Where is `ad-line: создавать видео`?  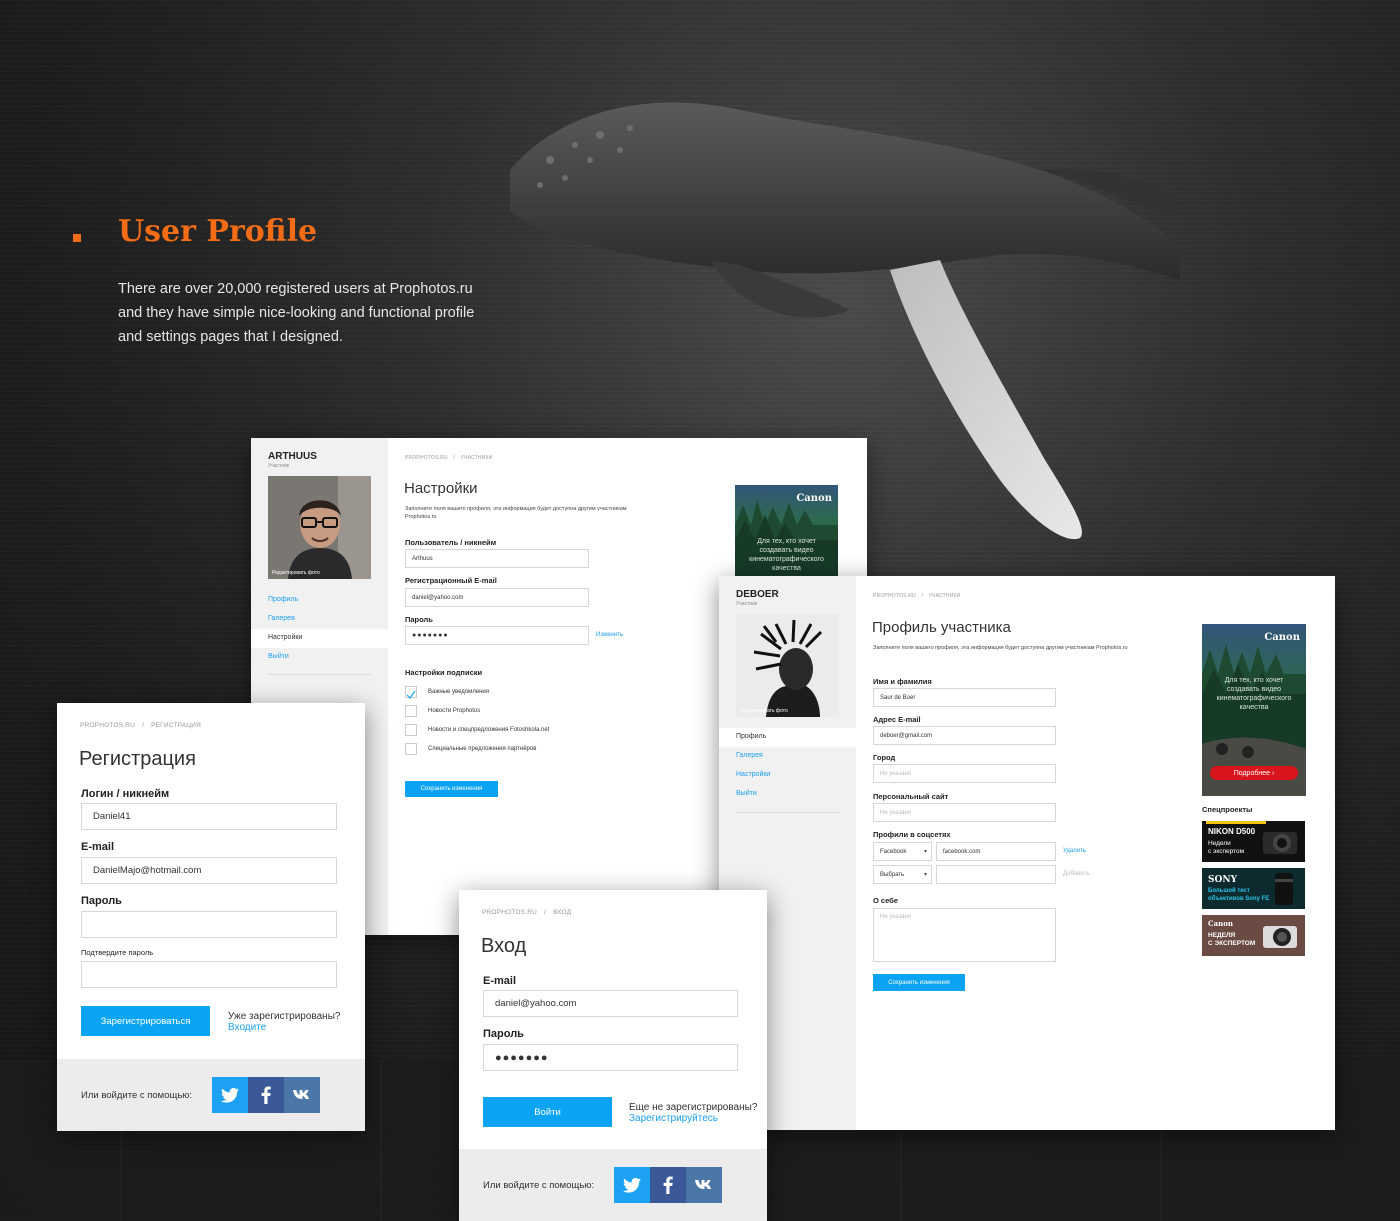
ad-line: создавать видео is located at coordinates (1254, 689).